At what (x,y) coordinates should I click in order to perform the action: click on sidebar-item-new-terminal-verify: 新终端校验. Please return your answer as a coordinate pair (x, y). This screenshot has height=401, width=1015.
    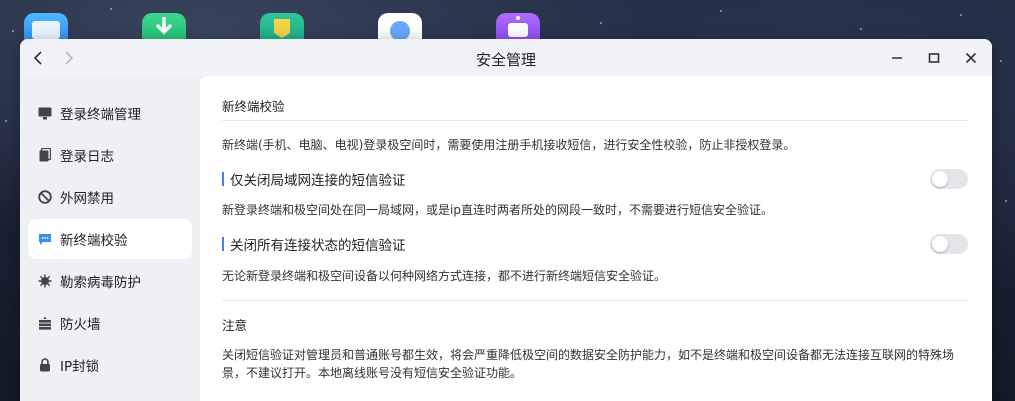
    Looking at the image, I should click on (110, 239).